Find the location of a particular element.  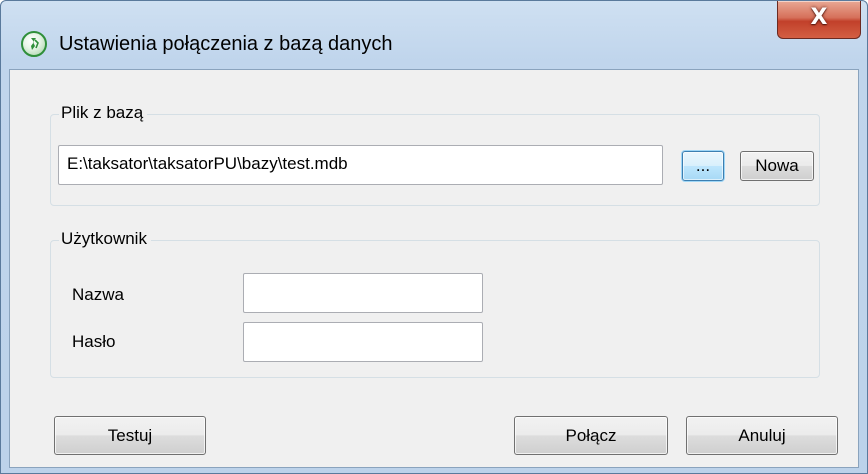

connect-button: Połącz is located at coordinates (591, 435).